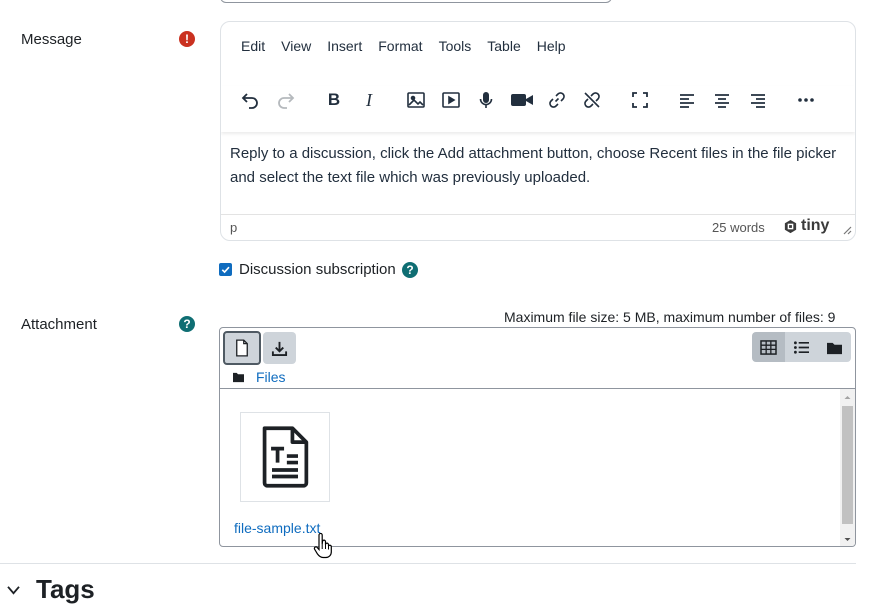 Image resolution: width=880 pixels, height=613 pixels. What do you see at coordinates (687, 100) in the screenshot?
I see `align-left-icon` at bounding box center [687, 100].